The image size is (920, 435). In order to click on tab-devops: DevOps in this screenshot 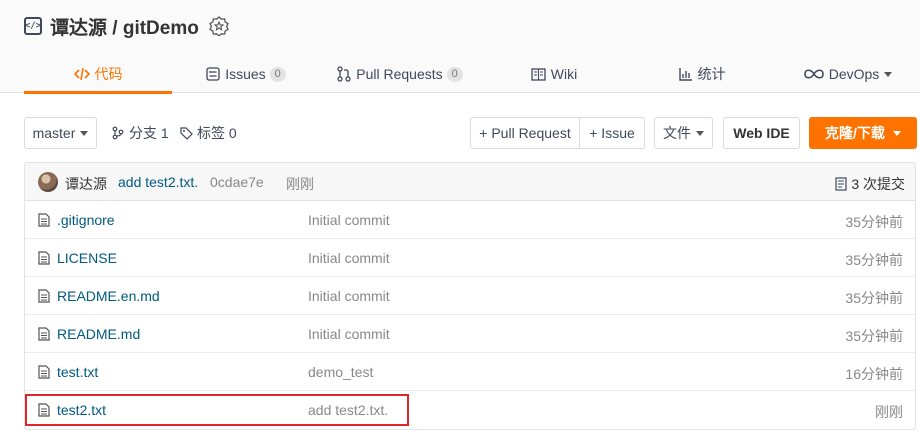, I will do `click(848, 74)`.